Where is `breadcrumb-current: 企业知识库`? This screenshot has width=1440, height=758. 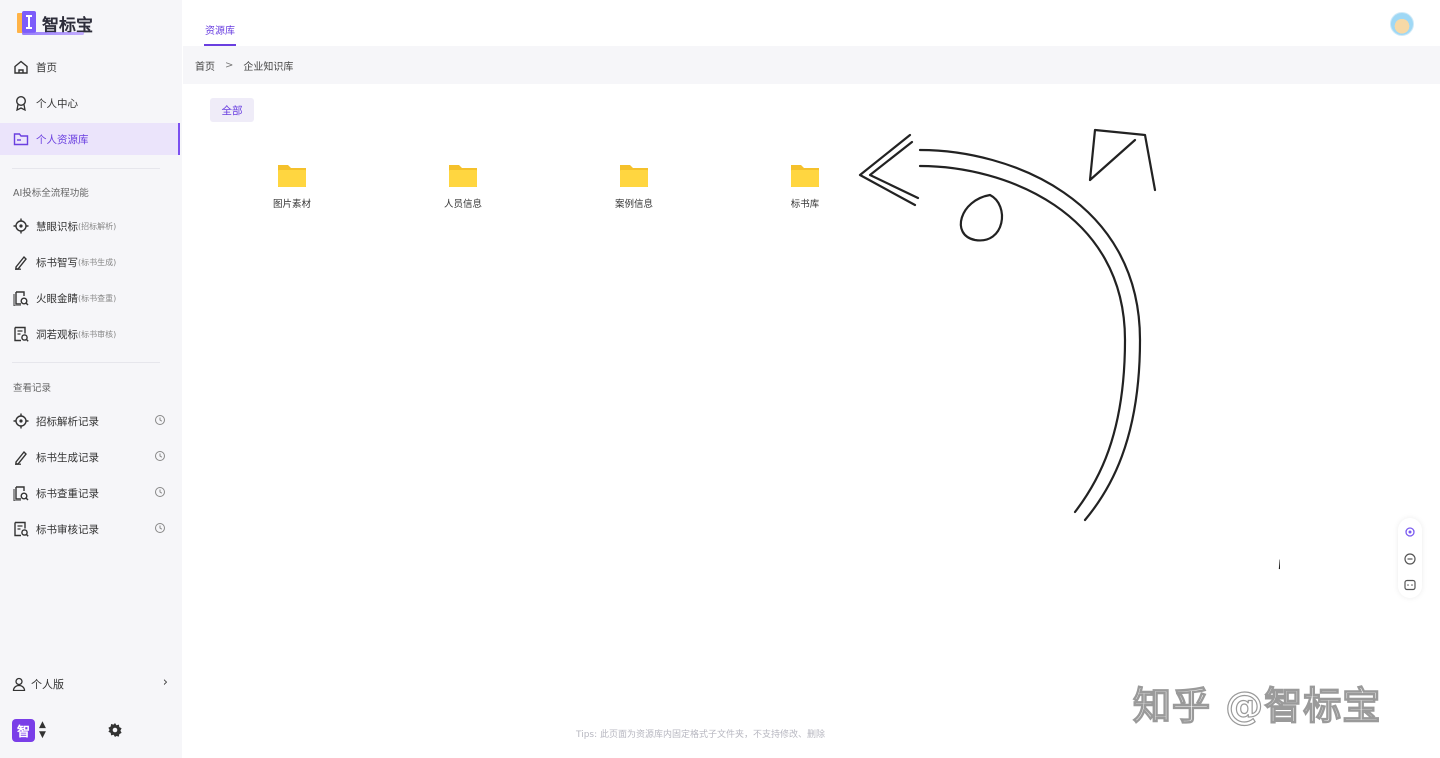 breadcrumb-current: 企业知识库 is located at coordinates (268, 67).